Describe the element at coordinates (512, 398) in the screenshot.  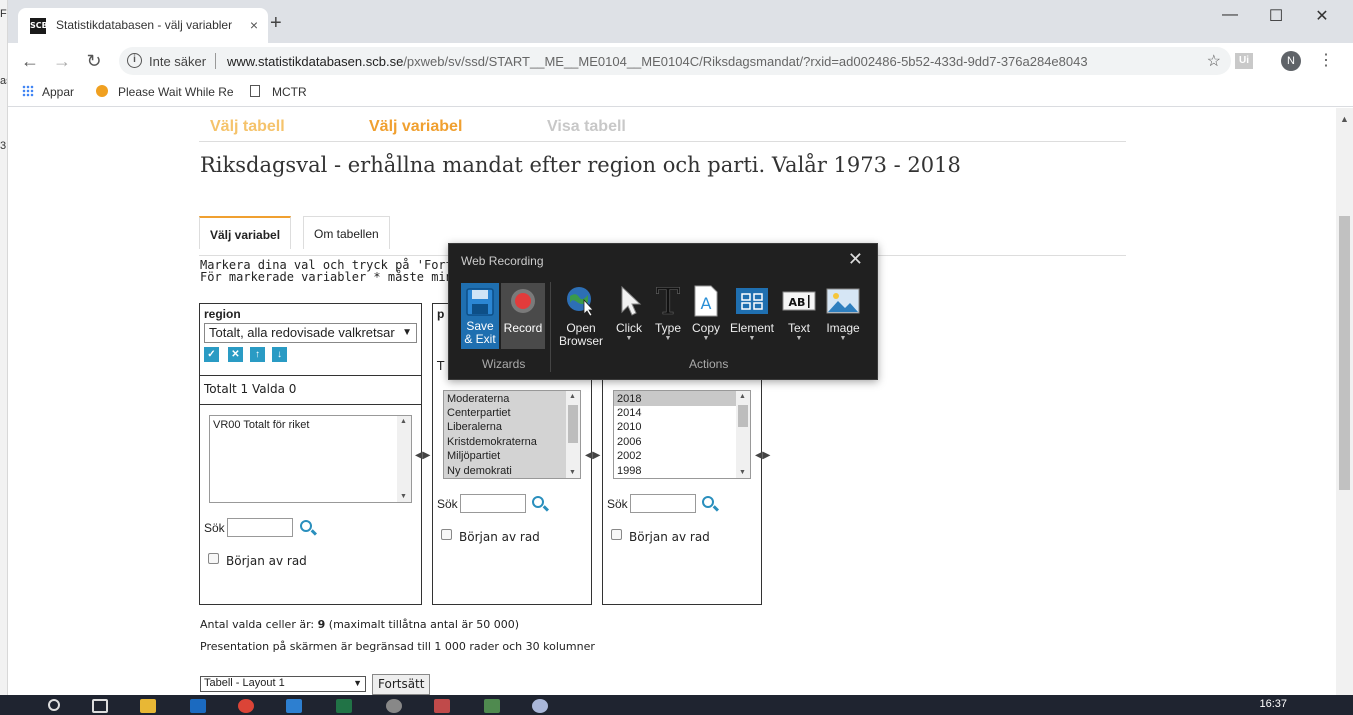
I see `list-item: Moderaterna` at that location.